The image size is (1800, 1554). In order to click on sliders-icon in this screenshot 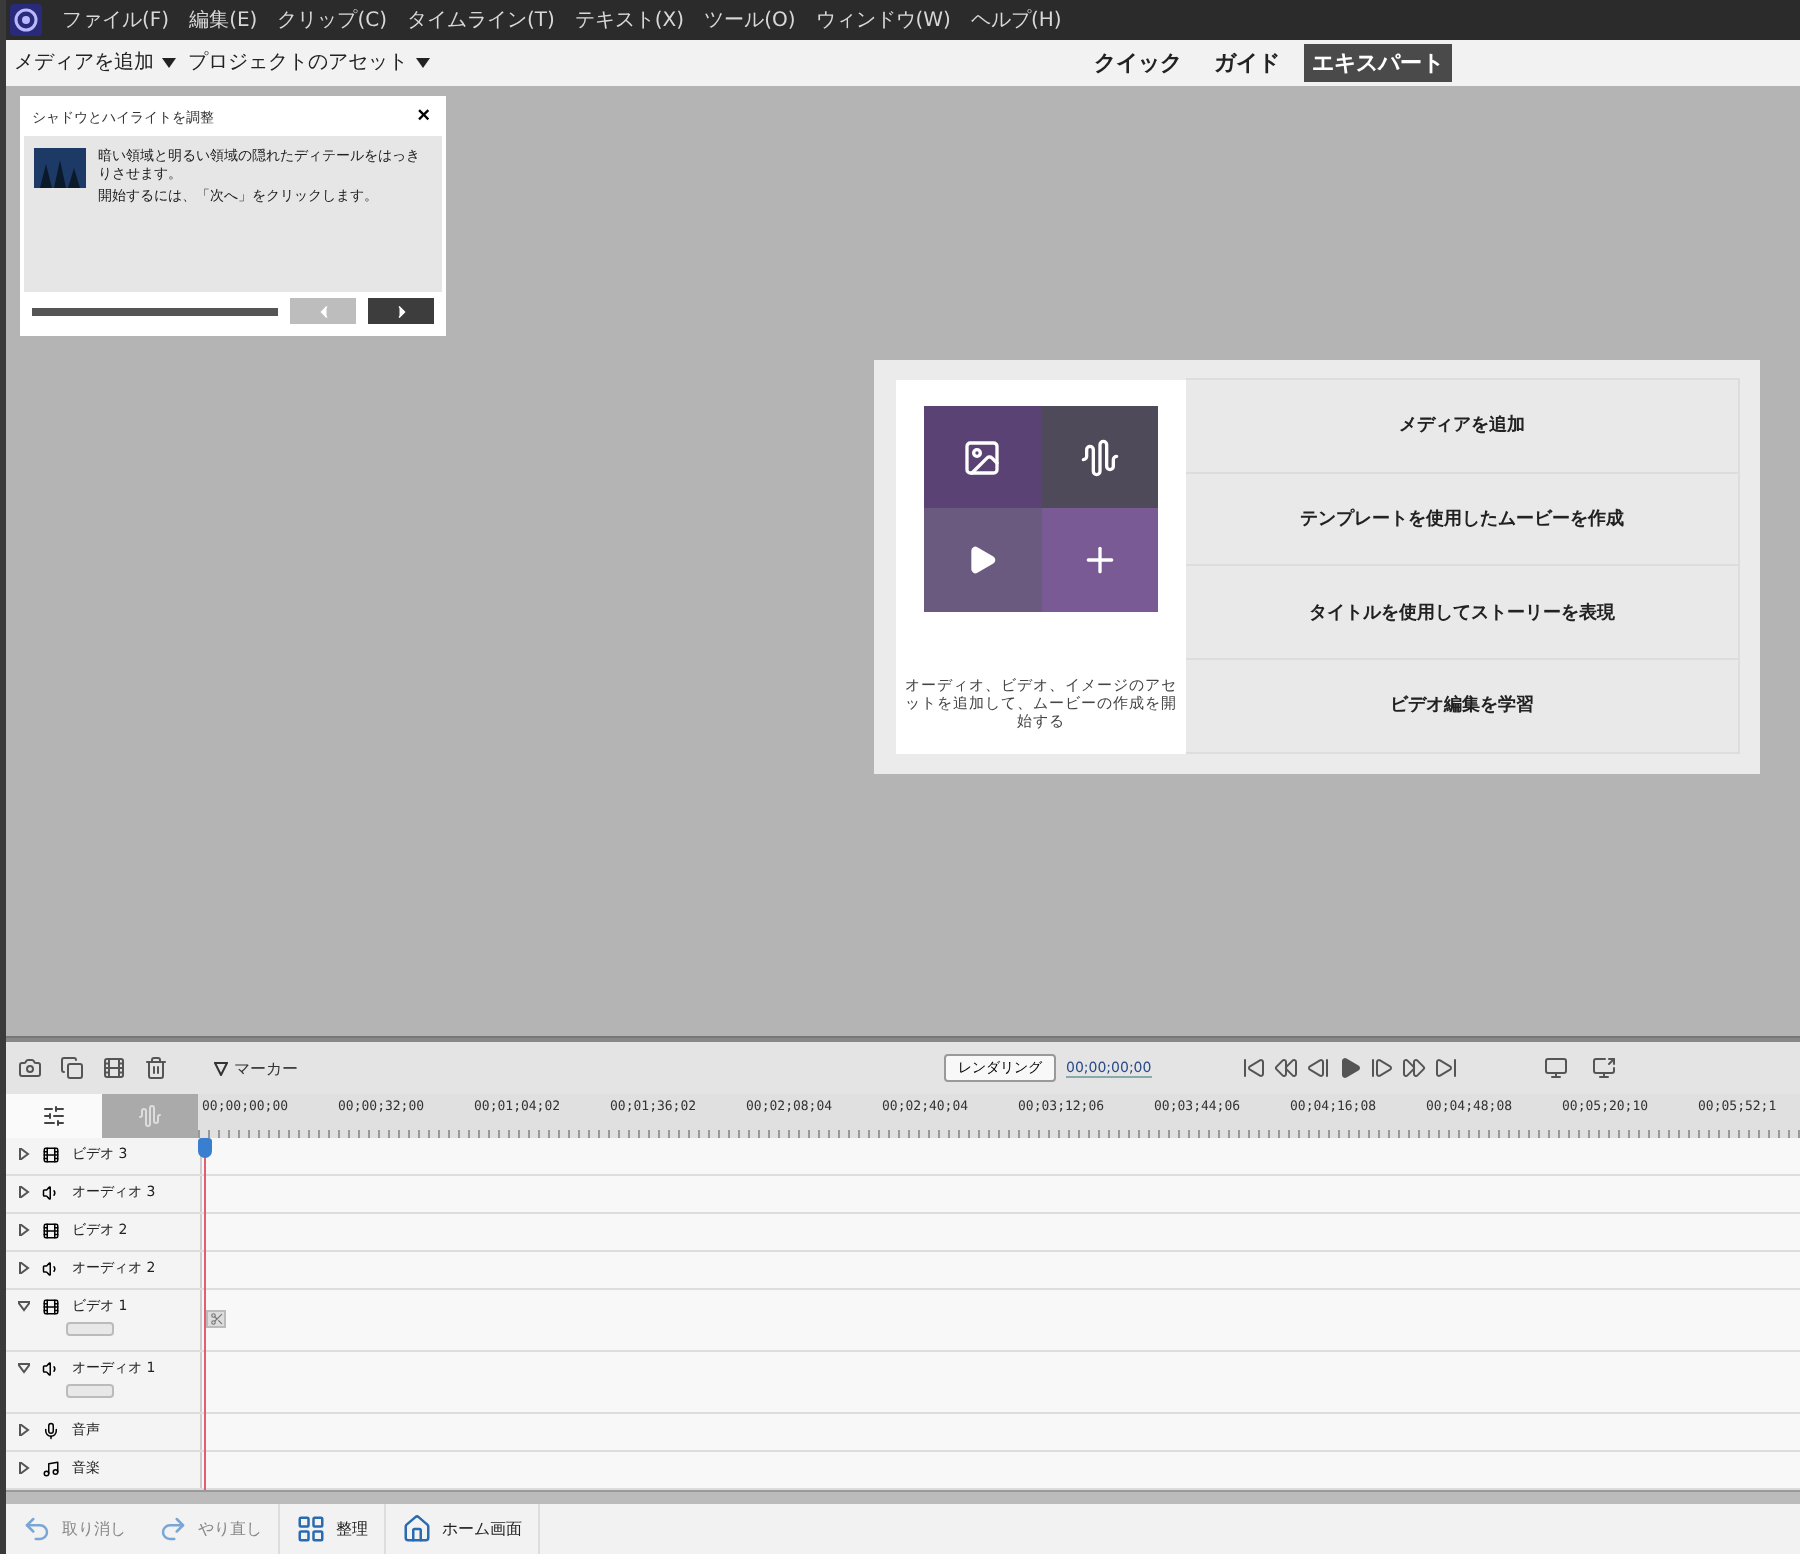, I will do `click(54, 1116)`.